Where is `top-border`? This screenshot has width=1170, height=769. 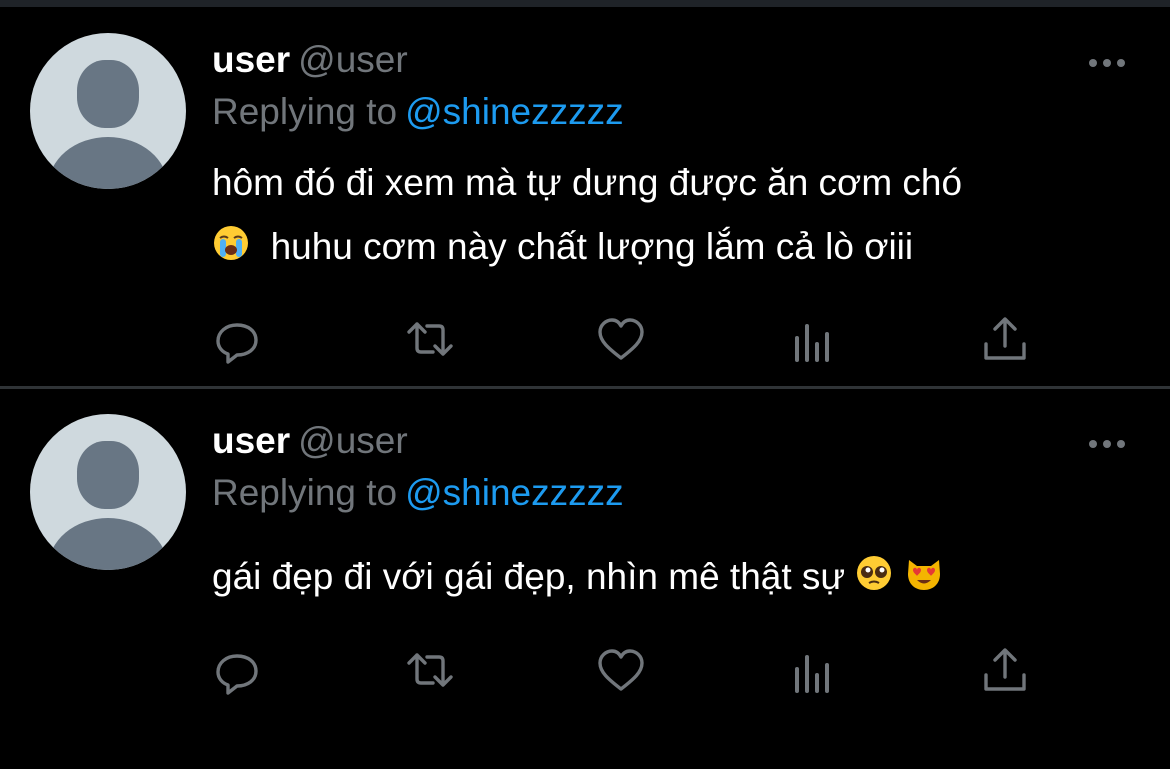
top-border is located at coordinates (585, 3).